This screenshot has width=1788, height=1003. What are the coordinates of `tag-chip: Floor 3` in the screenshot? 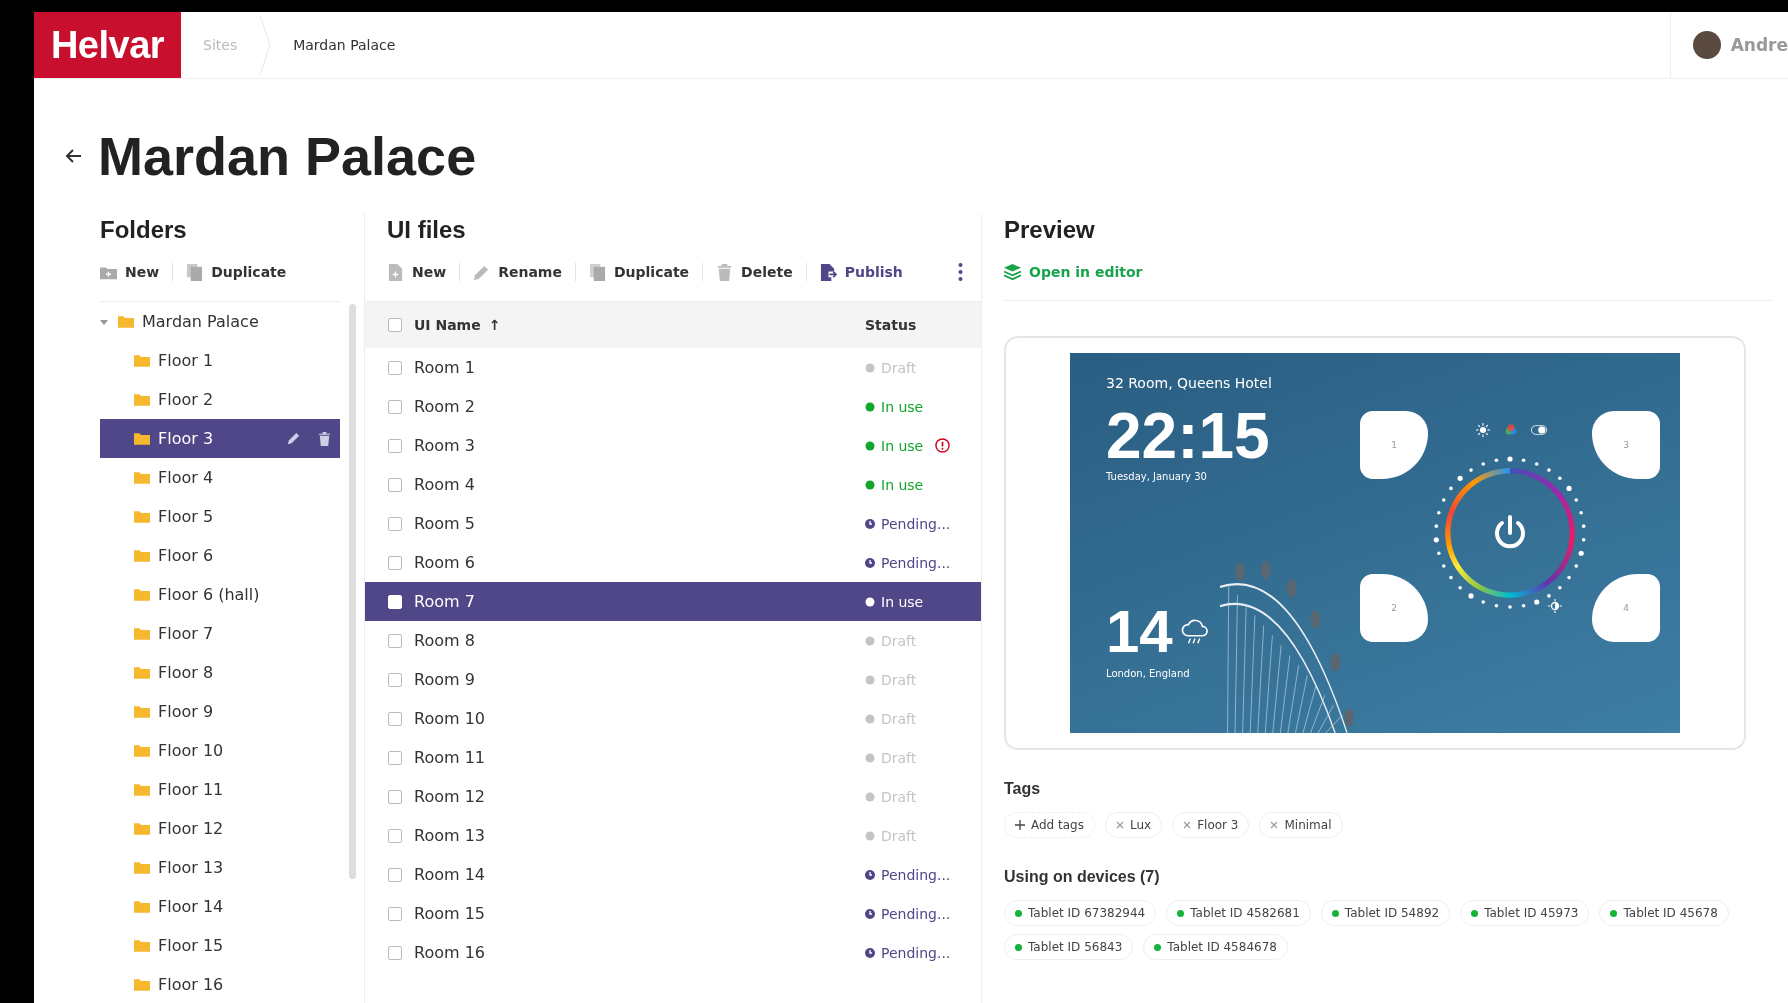 It's located at (1211, 825).